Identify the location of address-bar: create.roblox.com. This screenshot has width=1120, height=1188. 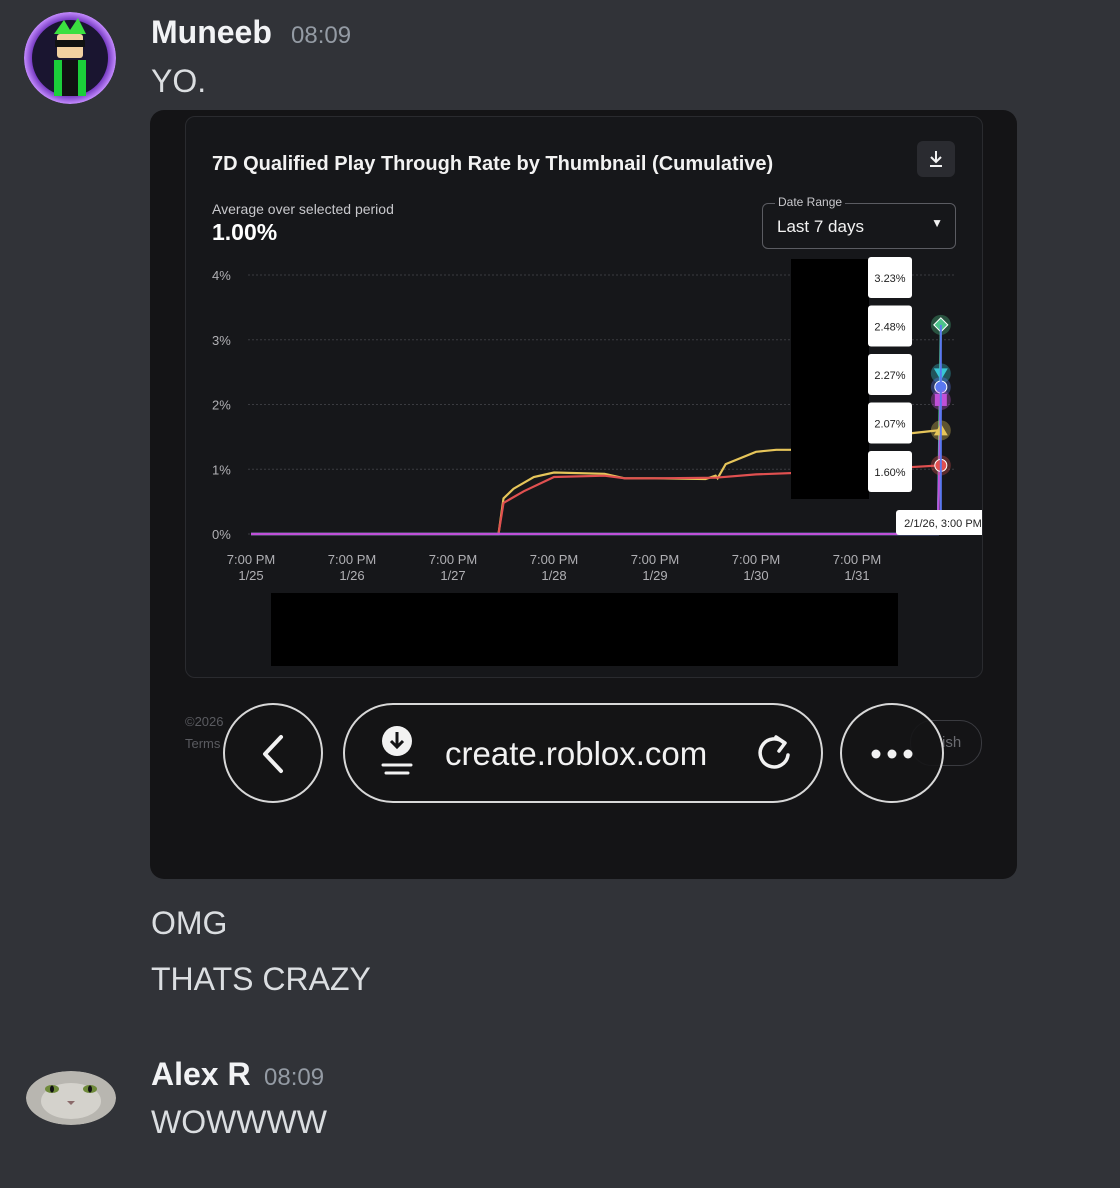
(583, 753).